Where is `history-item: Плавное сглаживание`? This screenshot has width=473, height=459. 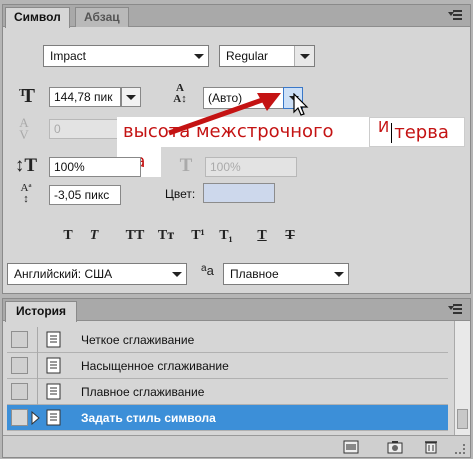 history-item: Плавное сглаживание is located at coordinates (227, 392).